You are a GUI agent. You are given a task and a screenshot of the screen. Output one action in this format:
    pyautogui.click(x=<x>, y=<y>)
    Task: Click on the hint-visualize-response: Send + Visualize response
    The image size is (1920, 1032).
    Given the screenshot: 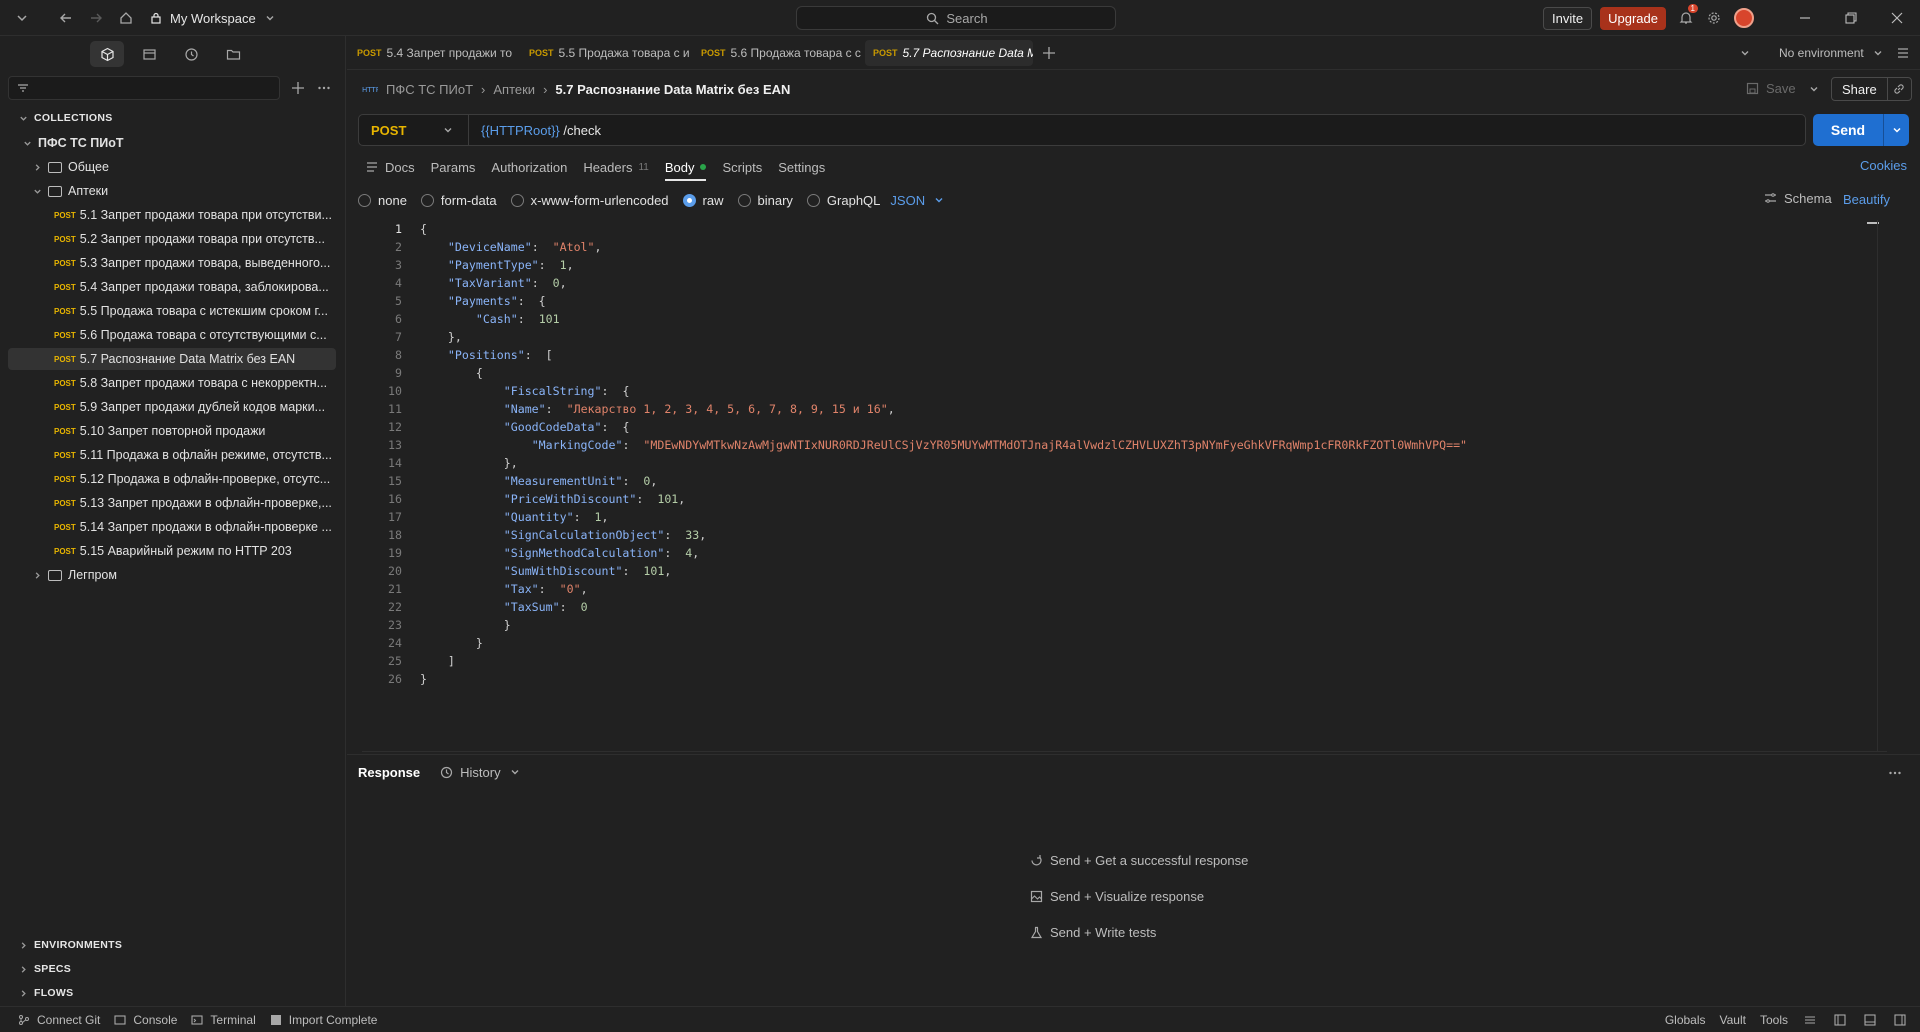 What is the action you would take?
    pyautogui.click(x=1116, y=896)
    